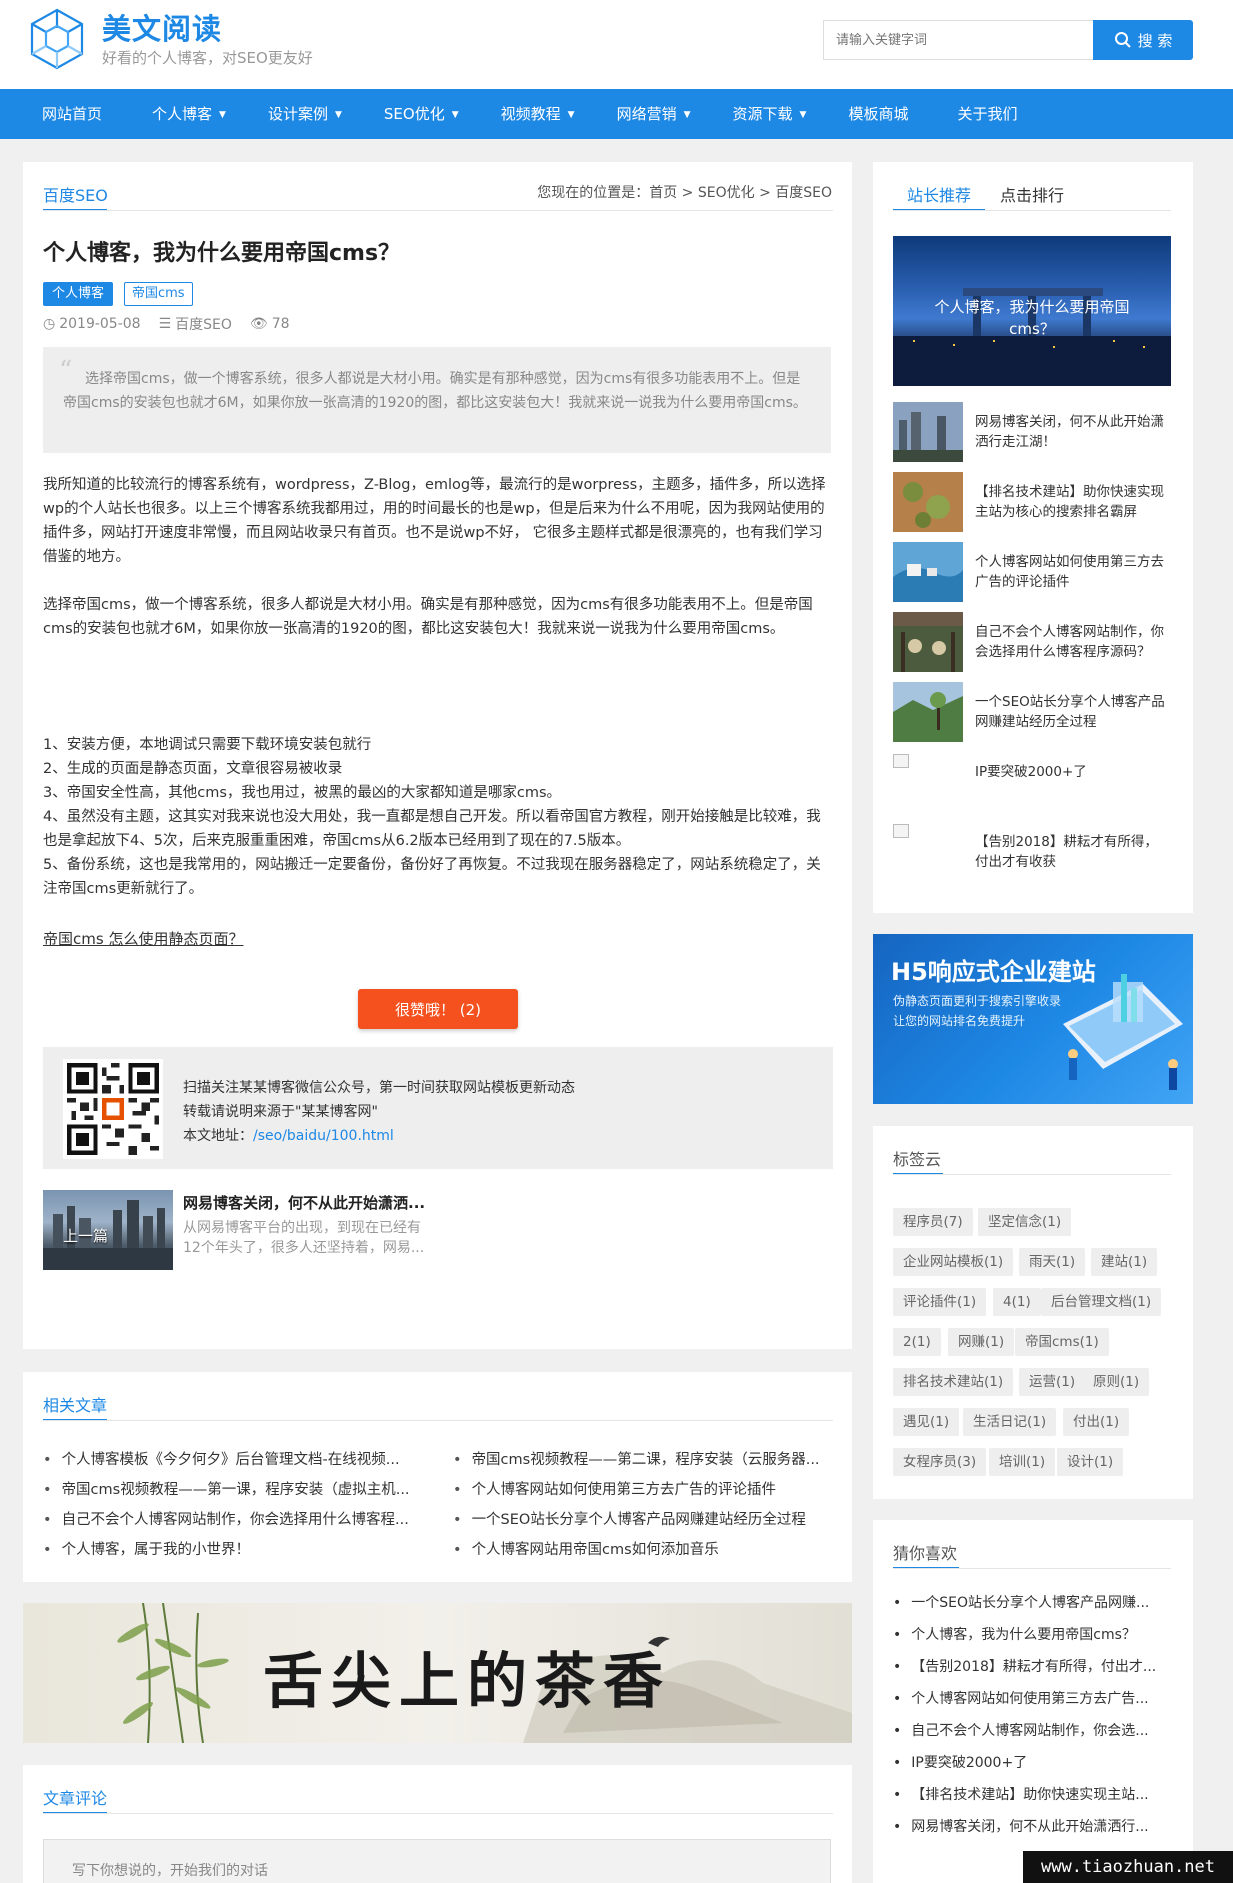 The width and height of the screenshot is (1233, 1883). What do you see at coordinates (881, 114) in the screenshot?
I see `nav-item-templates: 模板商城` at bounding box center [881, 114].